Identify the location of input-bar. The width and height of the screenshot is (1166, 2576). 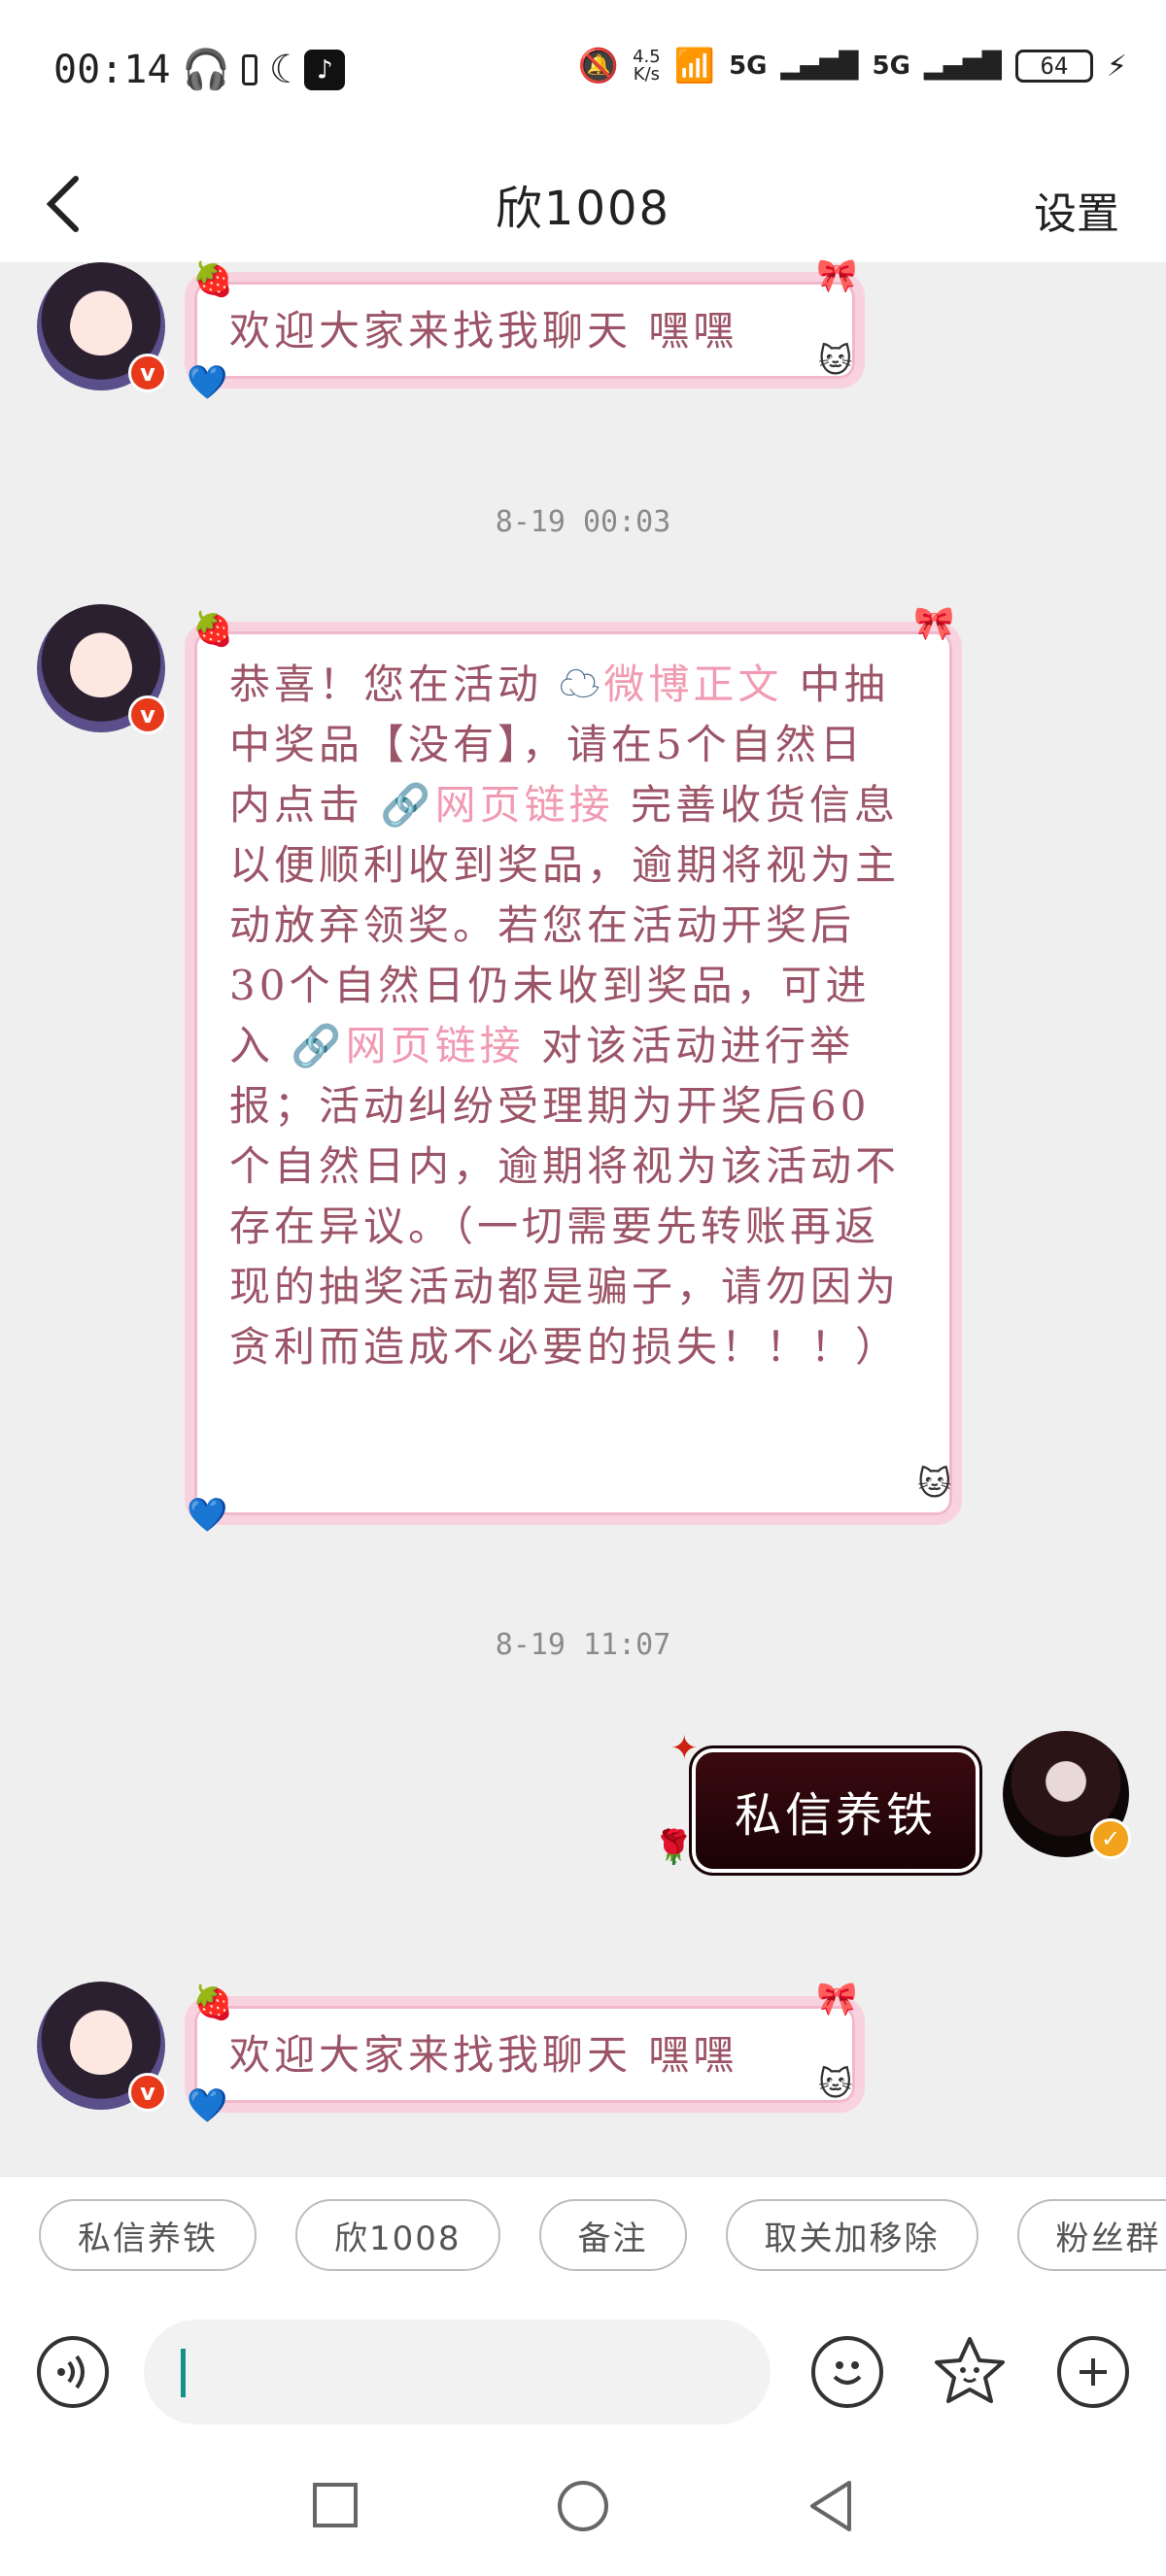
(583, 2370).